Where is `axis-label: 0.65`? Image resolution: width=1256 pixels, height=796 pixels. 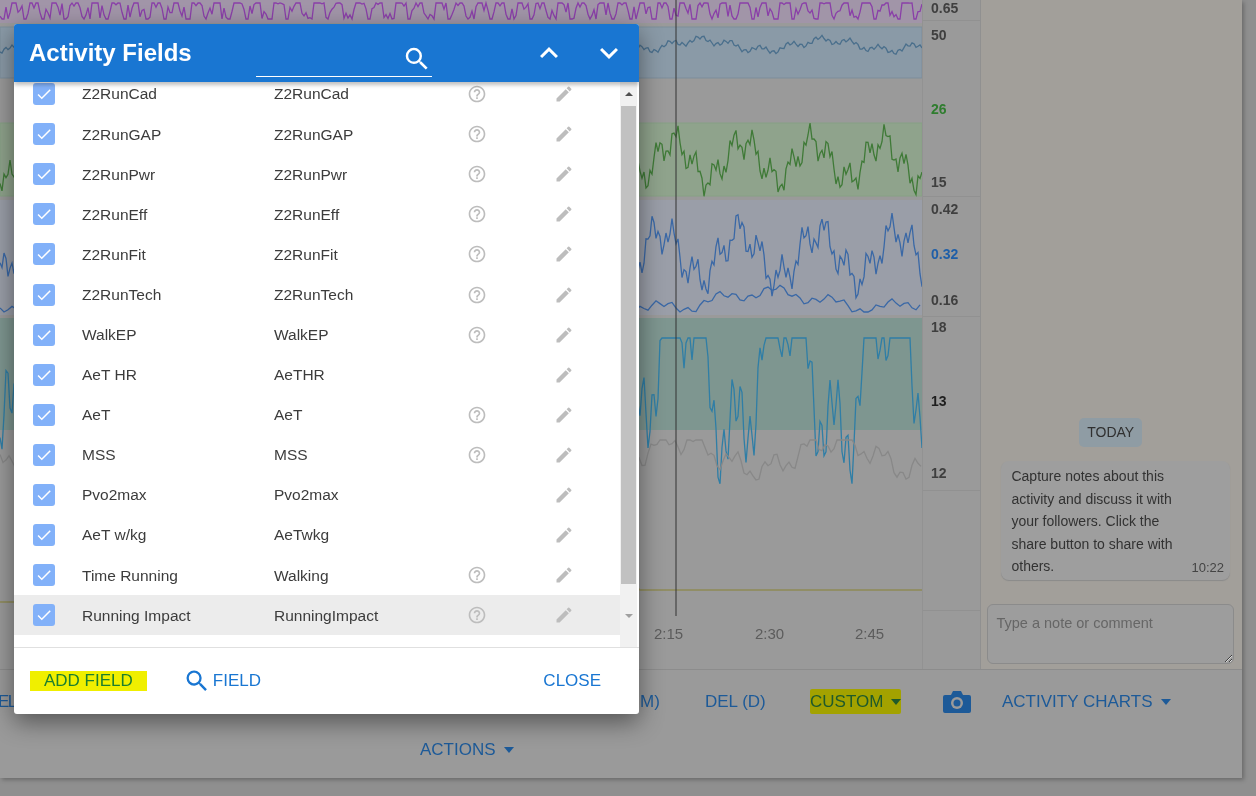 axis-label: 0.65 is located at coordinates (945, 8).